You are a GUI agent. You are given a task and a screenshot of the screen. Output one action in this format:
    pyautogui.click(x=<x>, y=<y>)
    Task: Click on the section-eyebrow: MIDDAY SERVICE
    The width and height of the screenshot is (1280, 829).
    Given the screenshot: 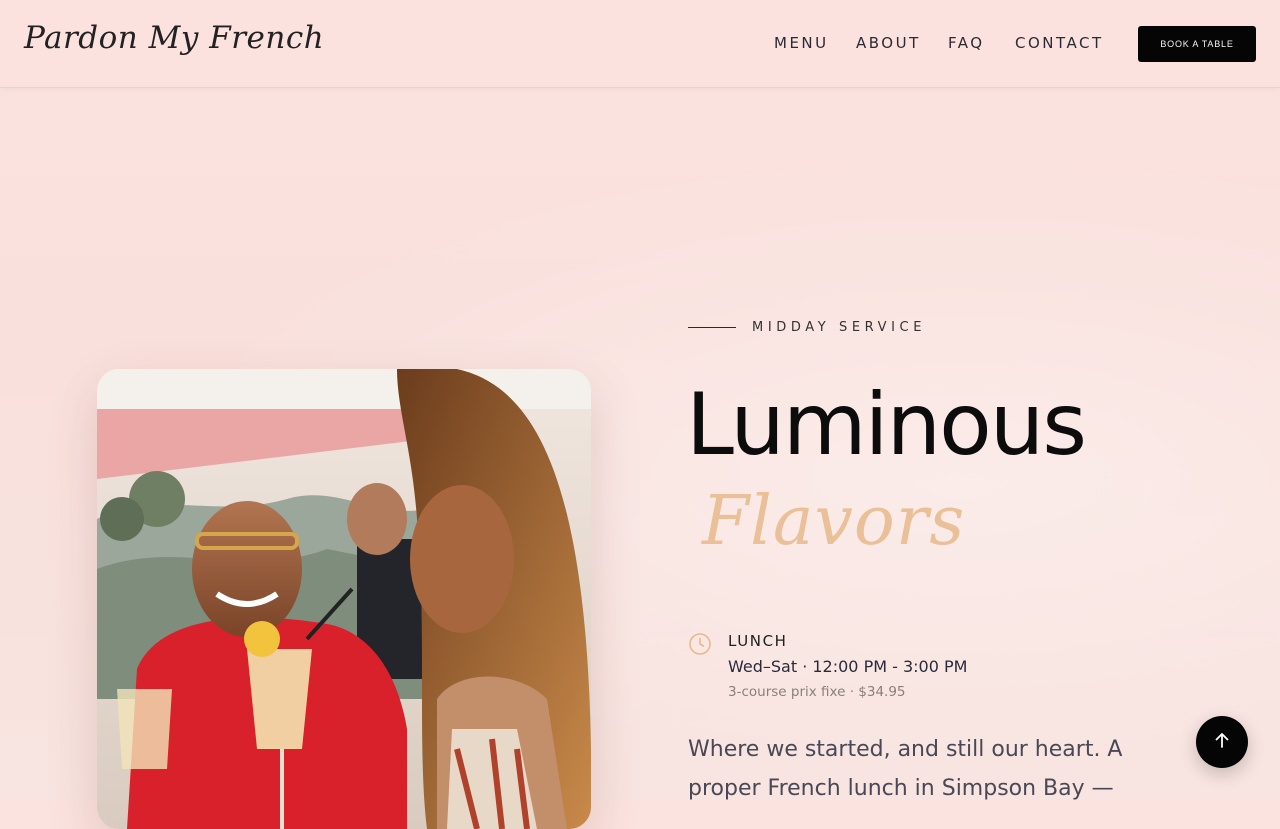 What is the action you would take?
    pyautogui.click(x=839, y=327)
    